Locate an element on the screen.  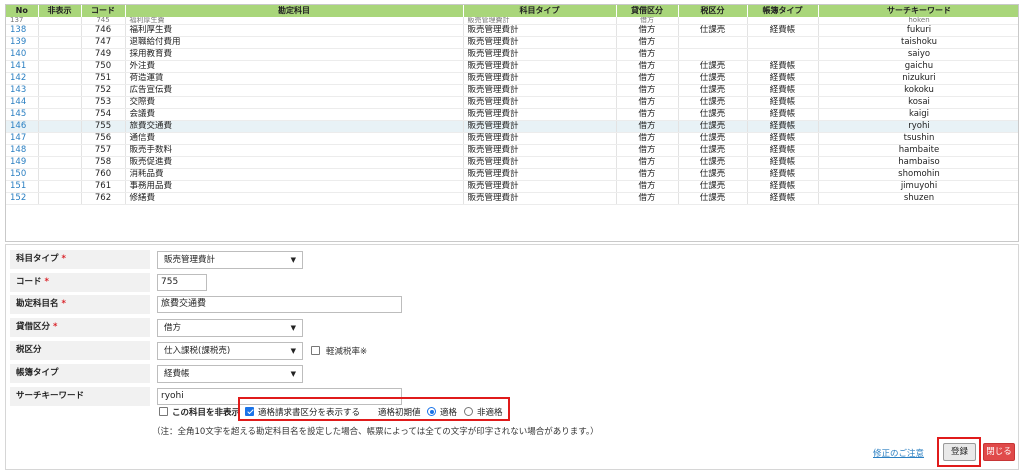
table-row: 147 756 通信費 販売管理費計 借方 仕課売 経費帳 tsushin is located at coordinates (512, 138).